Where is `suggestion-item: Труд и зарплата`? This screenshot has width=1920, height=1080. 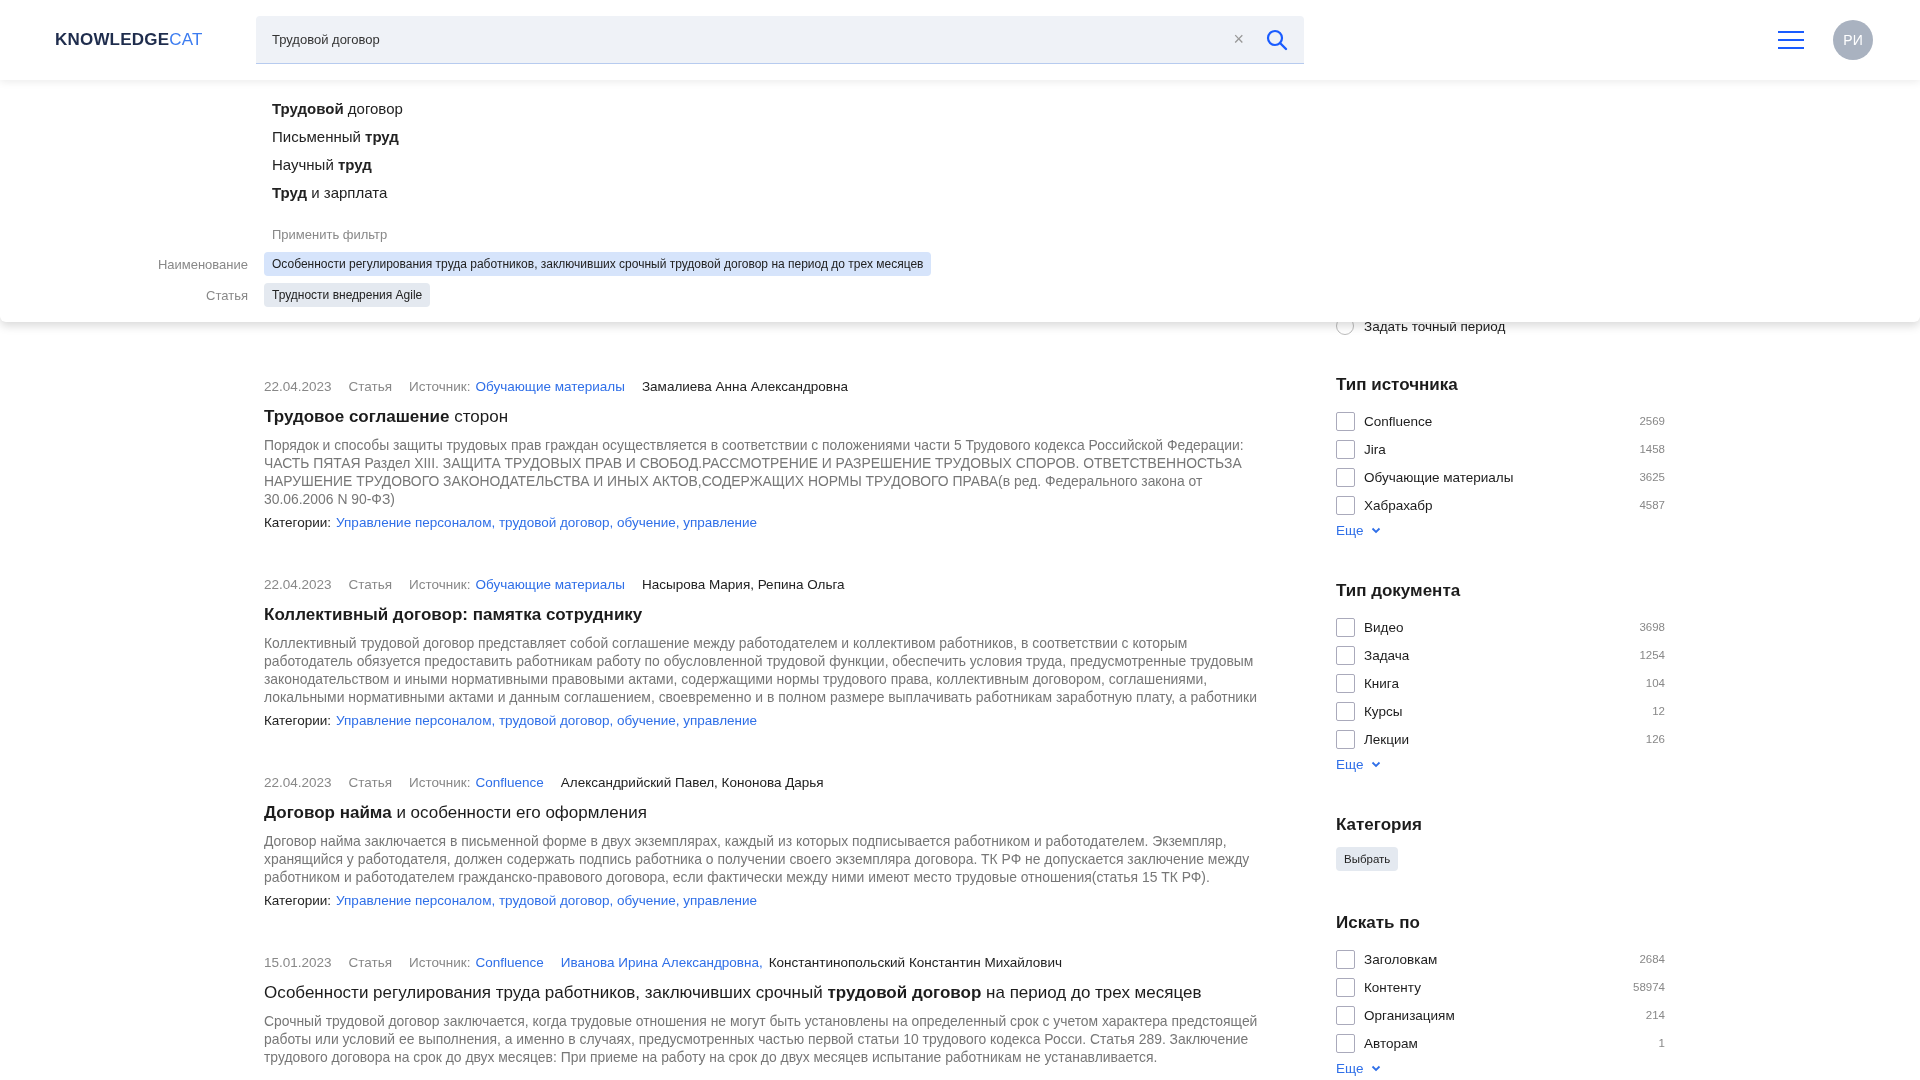
suggestion-item: Труд и зарплата is located at coordinates (330, 193).